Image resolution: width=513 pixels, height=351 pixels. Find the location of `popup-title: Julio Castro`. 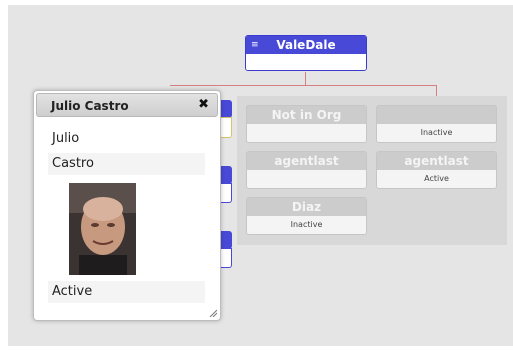

popup-title: Julio Castro is located at coordinates (90, 106).